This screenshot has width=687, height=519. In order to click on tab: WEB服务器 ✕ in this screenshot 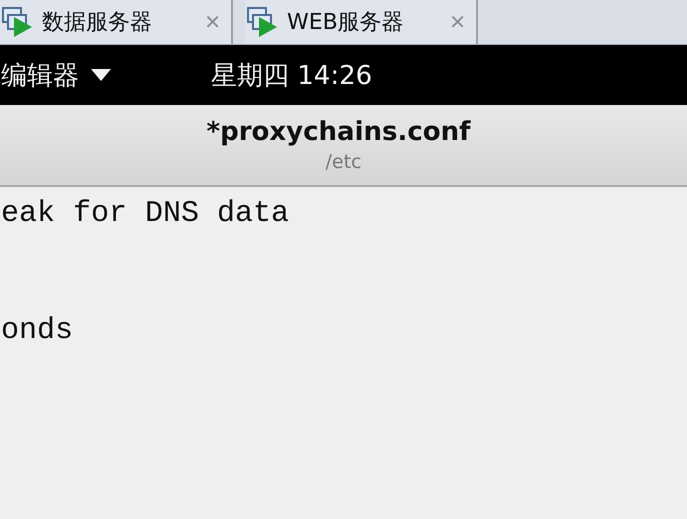, I will do `click(361, 22)`.